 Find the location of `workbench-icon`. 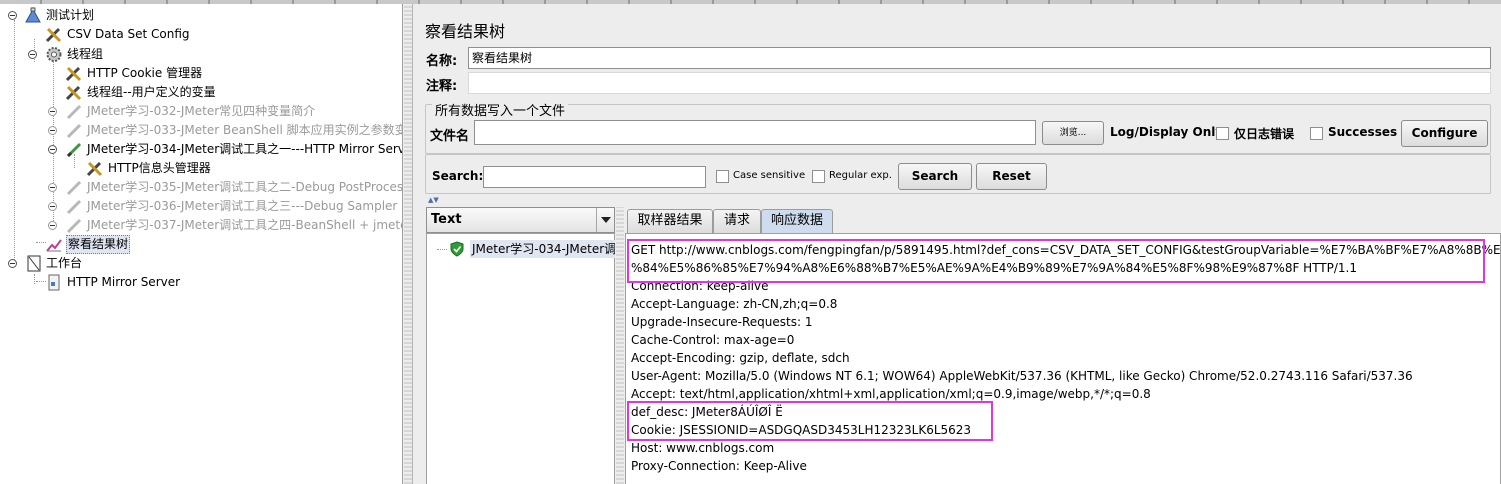

workbench-icon is located at coordinates (34, 263).